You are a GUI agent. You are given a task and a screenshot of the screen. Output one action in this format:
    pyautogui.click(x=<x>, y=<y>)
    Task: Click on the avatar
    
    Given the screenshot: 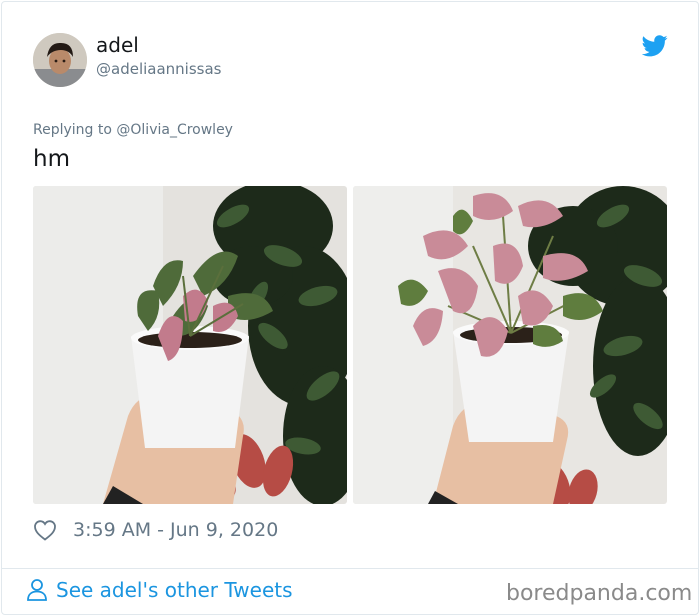 What is the action you would take?
    pyautogui.click(x=60, y=60)
    